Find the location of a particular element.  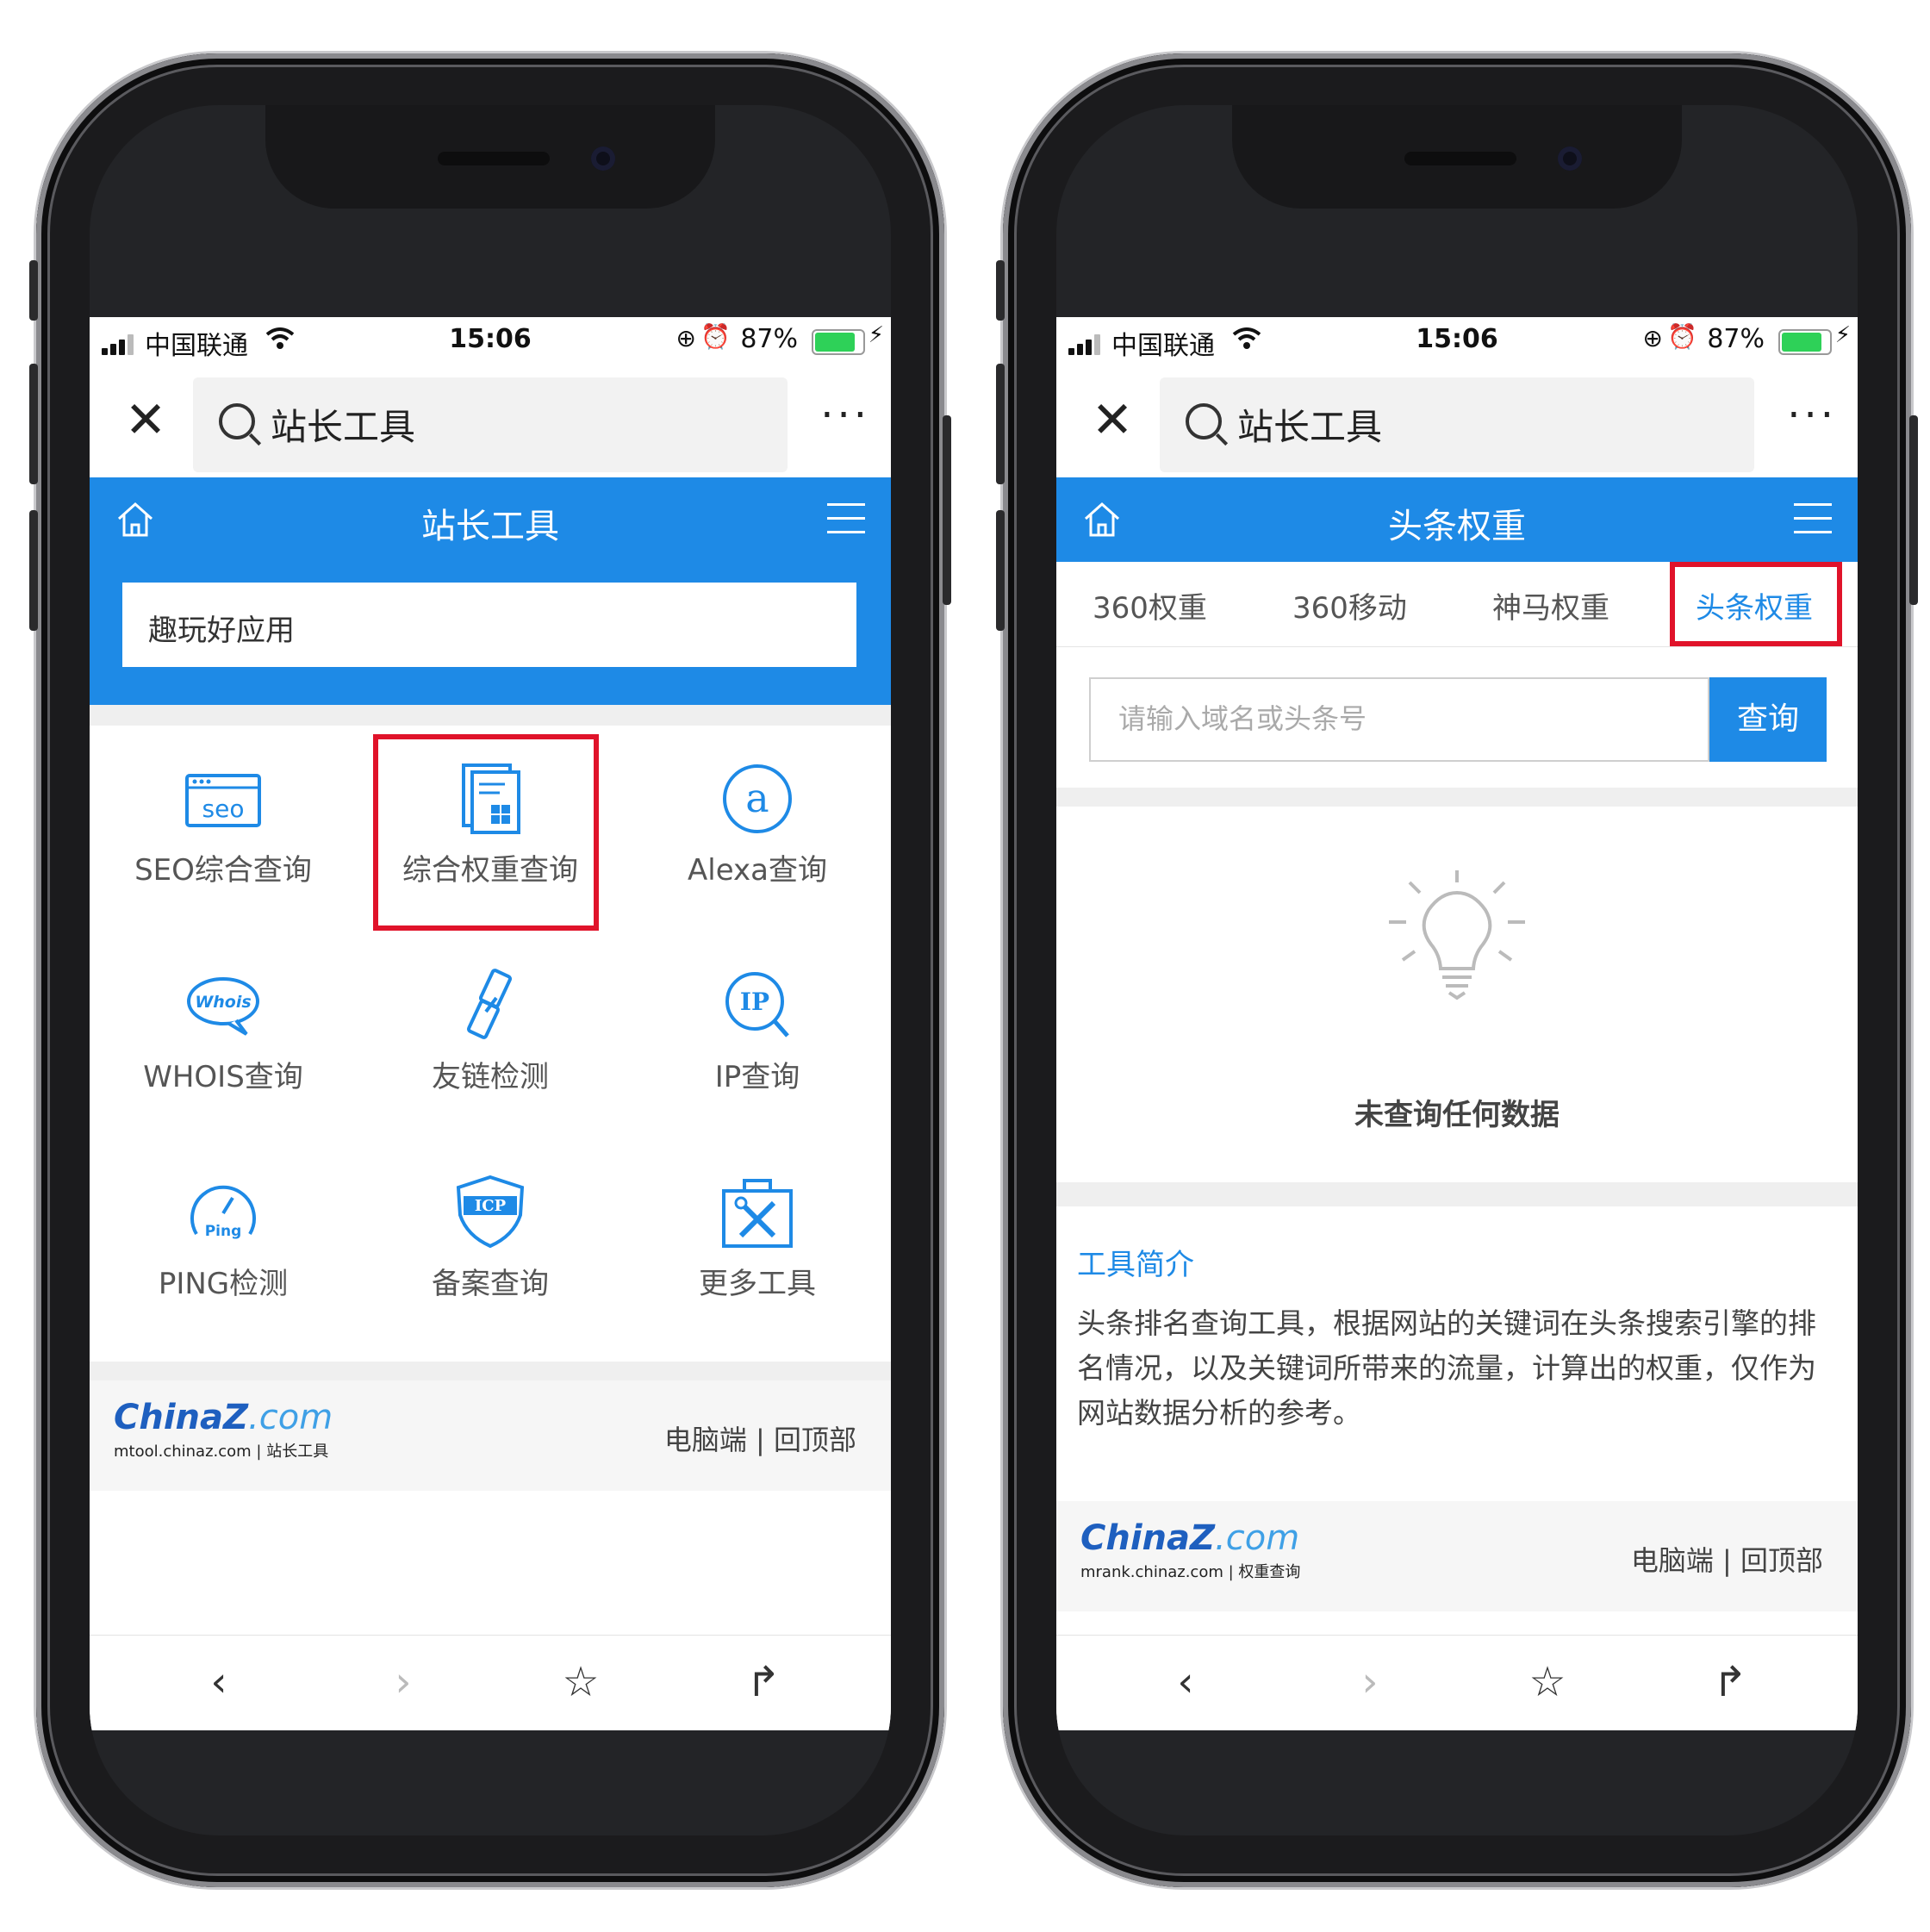

tool-whois: Whois WHOIS查询 is located at coordinates (223, 1035).